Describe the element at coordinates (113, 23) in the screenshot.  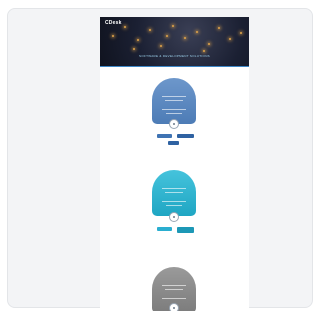
I see `brand-logo: CDesk` at that location.